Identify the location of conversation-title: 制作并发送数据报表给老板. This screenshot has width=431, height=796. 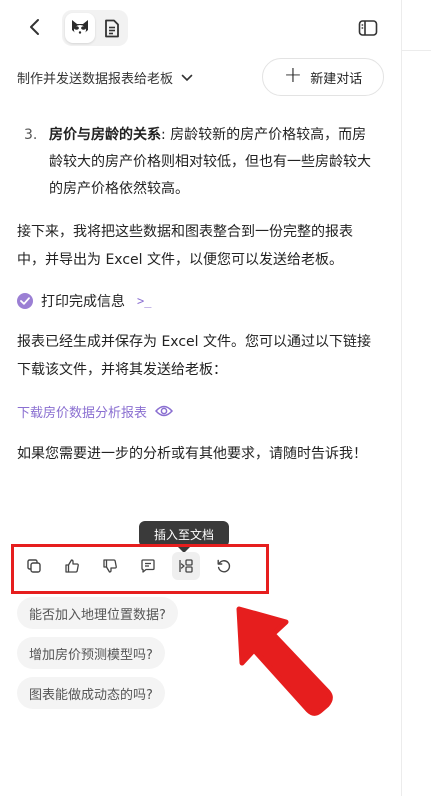
(105, 77).